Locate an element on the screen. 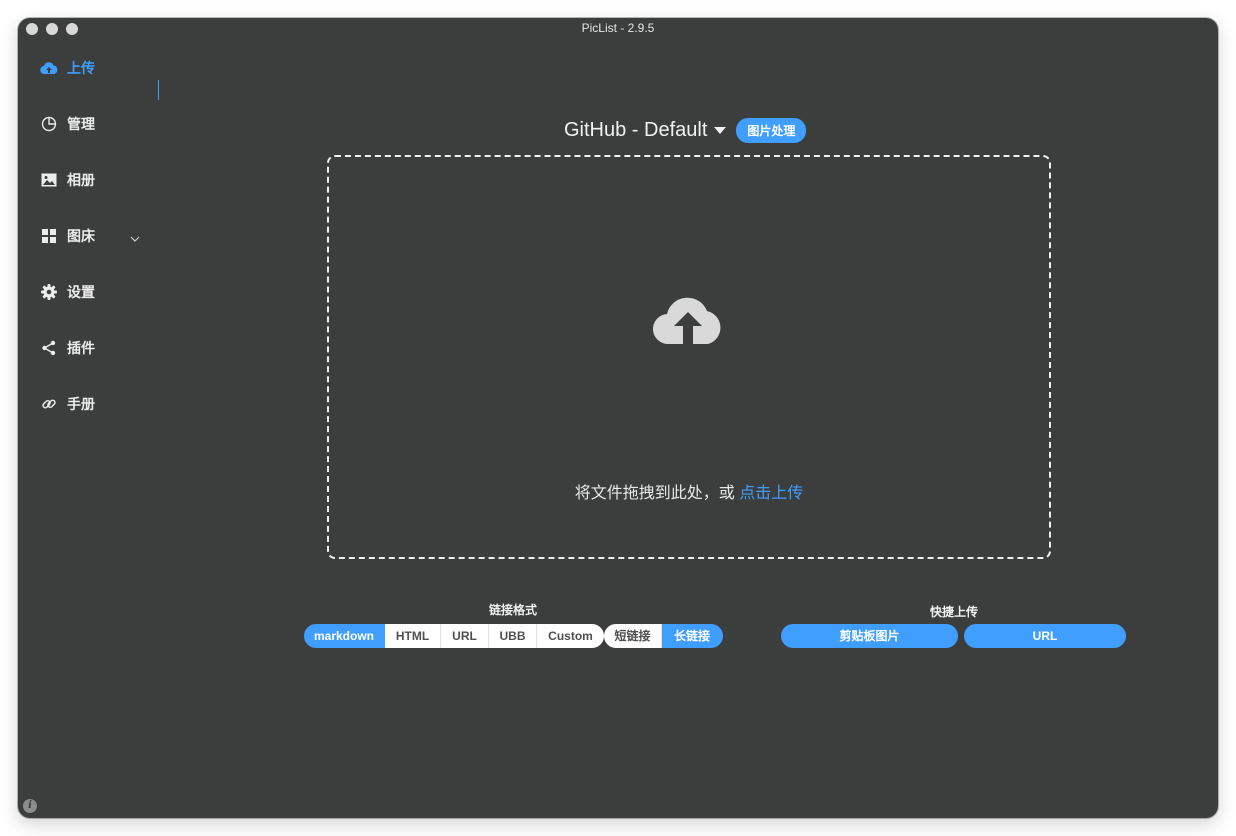  info-icon: i is located at coordinates (30, 806).